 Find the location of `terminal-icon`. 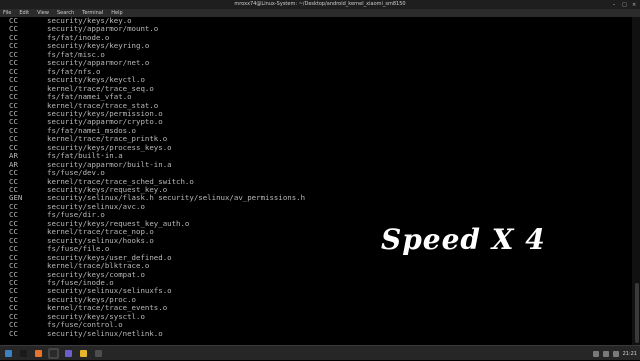

terminal-icon is located at coordinates (23, 353).